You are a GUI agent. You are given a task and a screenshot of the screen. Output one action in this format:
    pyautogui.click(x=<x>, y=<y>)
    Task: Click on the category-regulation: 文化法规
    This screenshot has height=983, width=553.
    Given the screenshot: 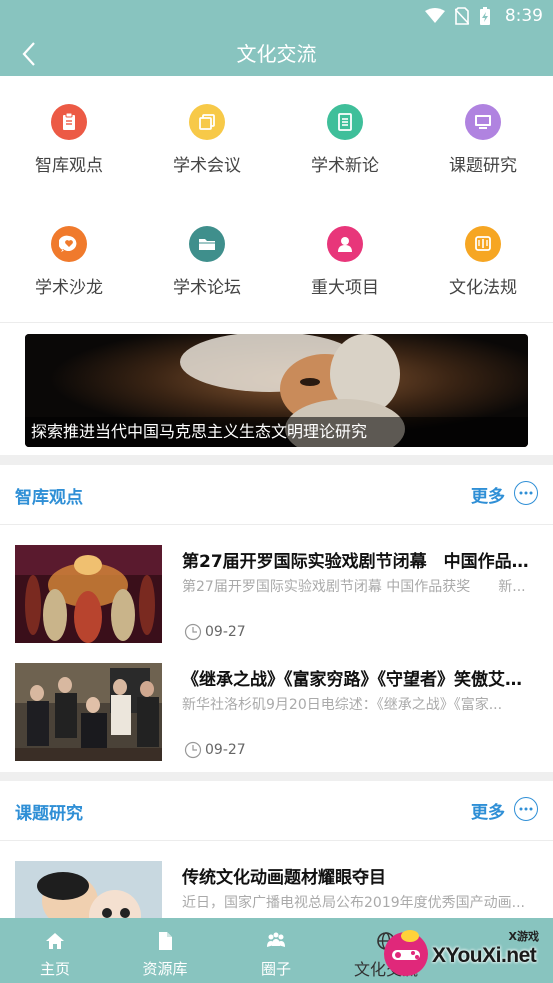 What is the action you would take?
    pyautogui.click(x=483, y=281)
    